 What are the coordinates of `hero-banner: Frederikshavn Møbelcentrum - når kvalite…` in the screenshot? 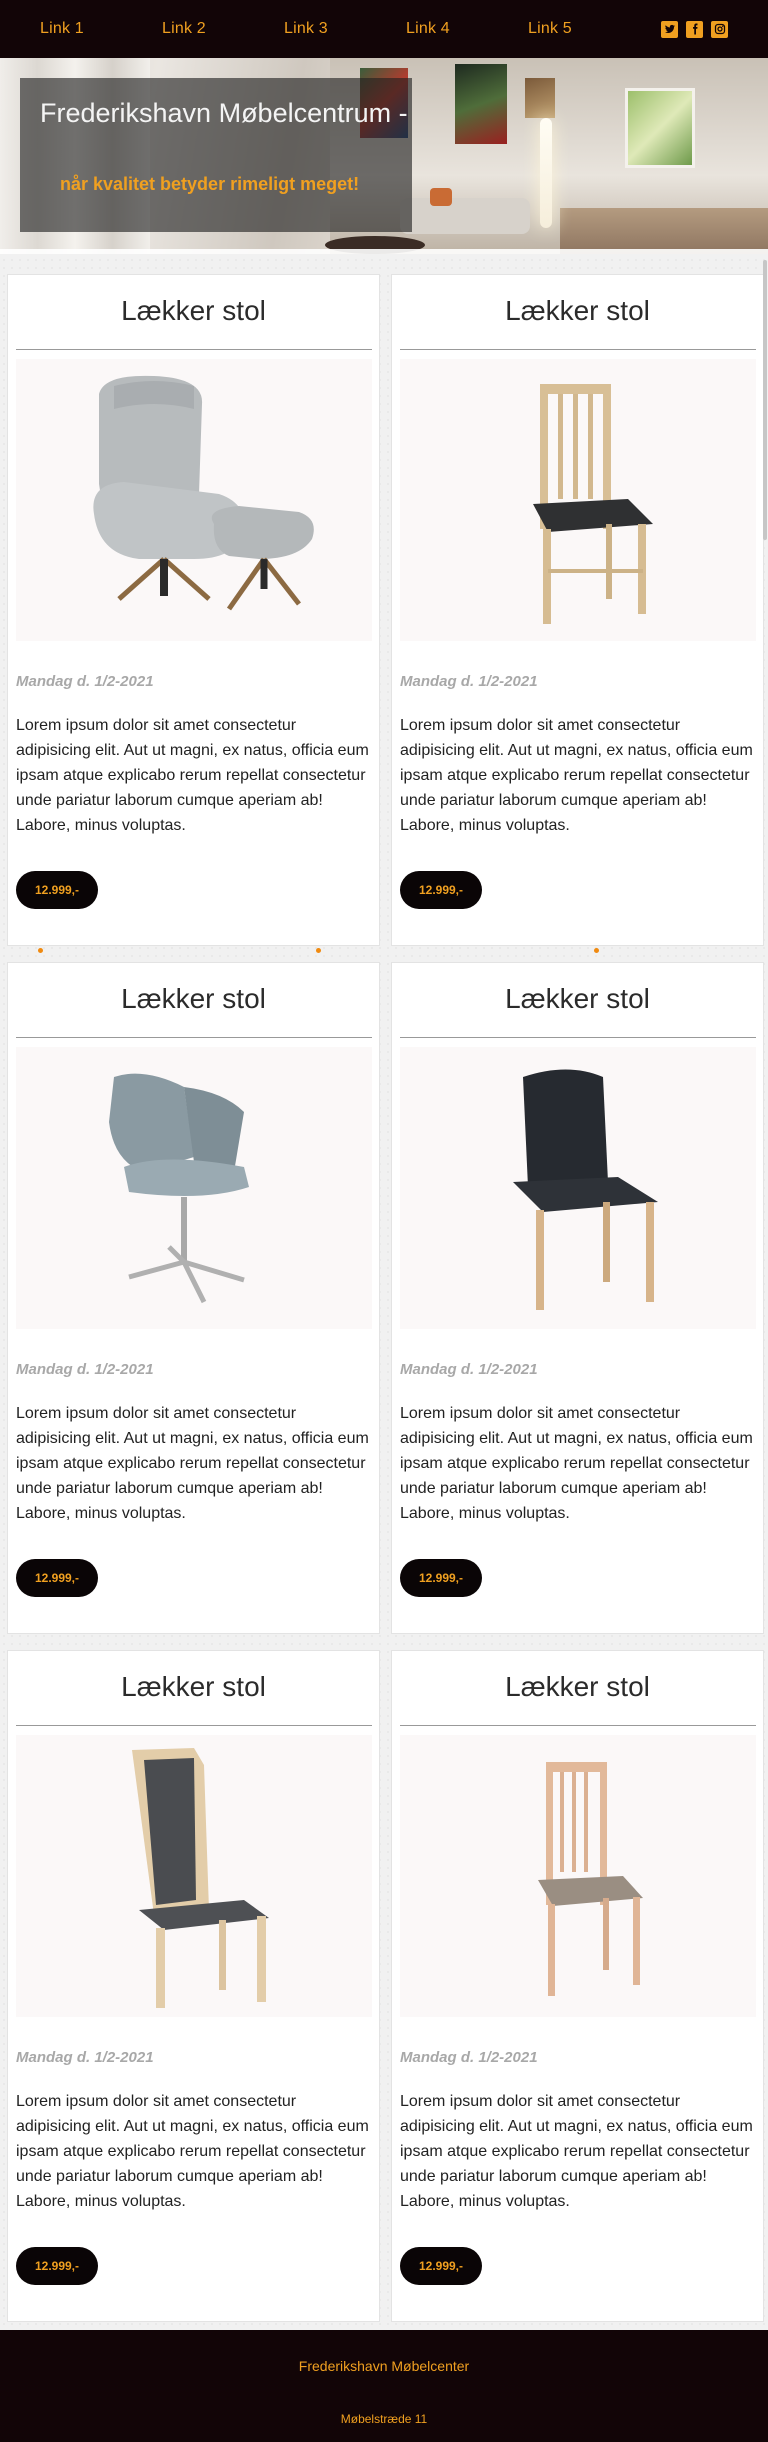 It's located at (384, 156).